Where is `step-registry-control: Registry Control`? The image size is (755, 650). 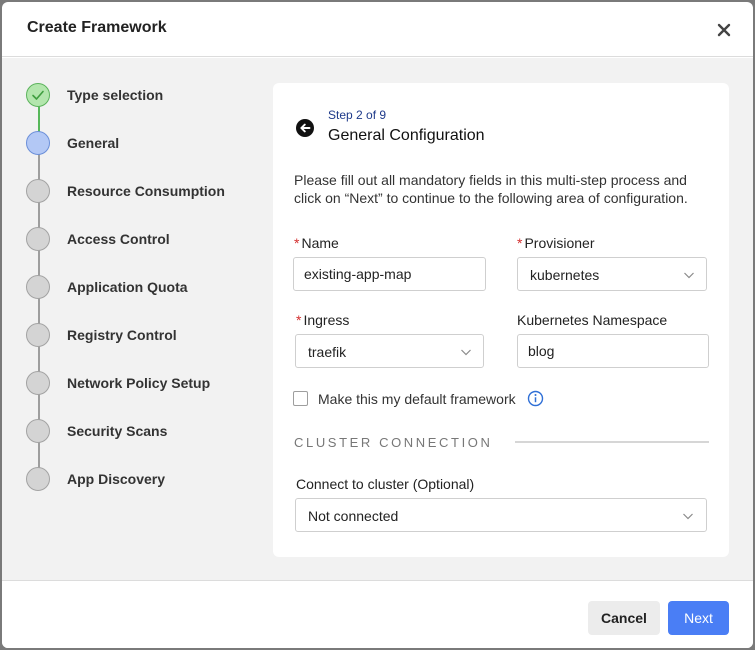
step-registry-control: Registry Control is located at coordinates (141, 336).